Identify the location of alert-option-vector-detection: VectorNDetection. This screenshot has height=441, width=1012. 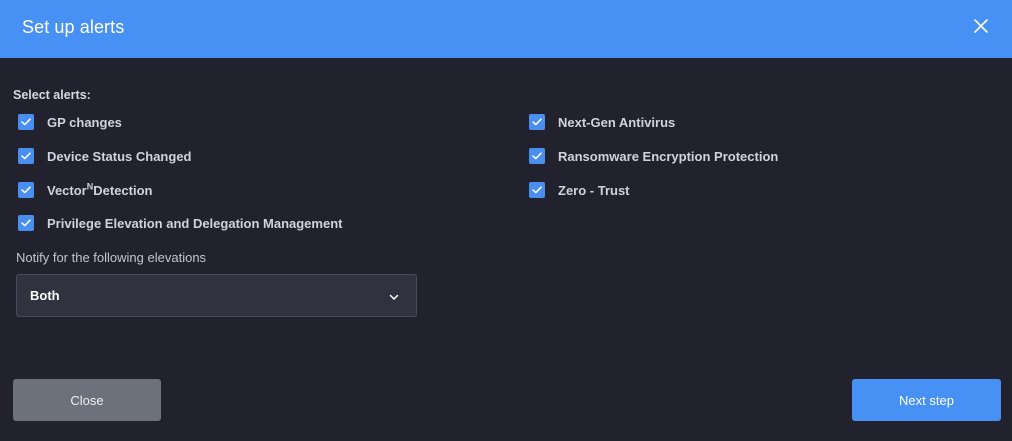
(85, 190).